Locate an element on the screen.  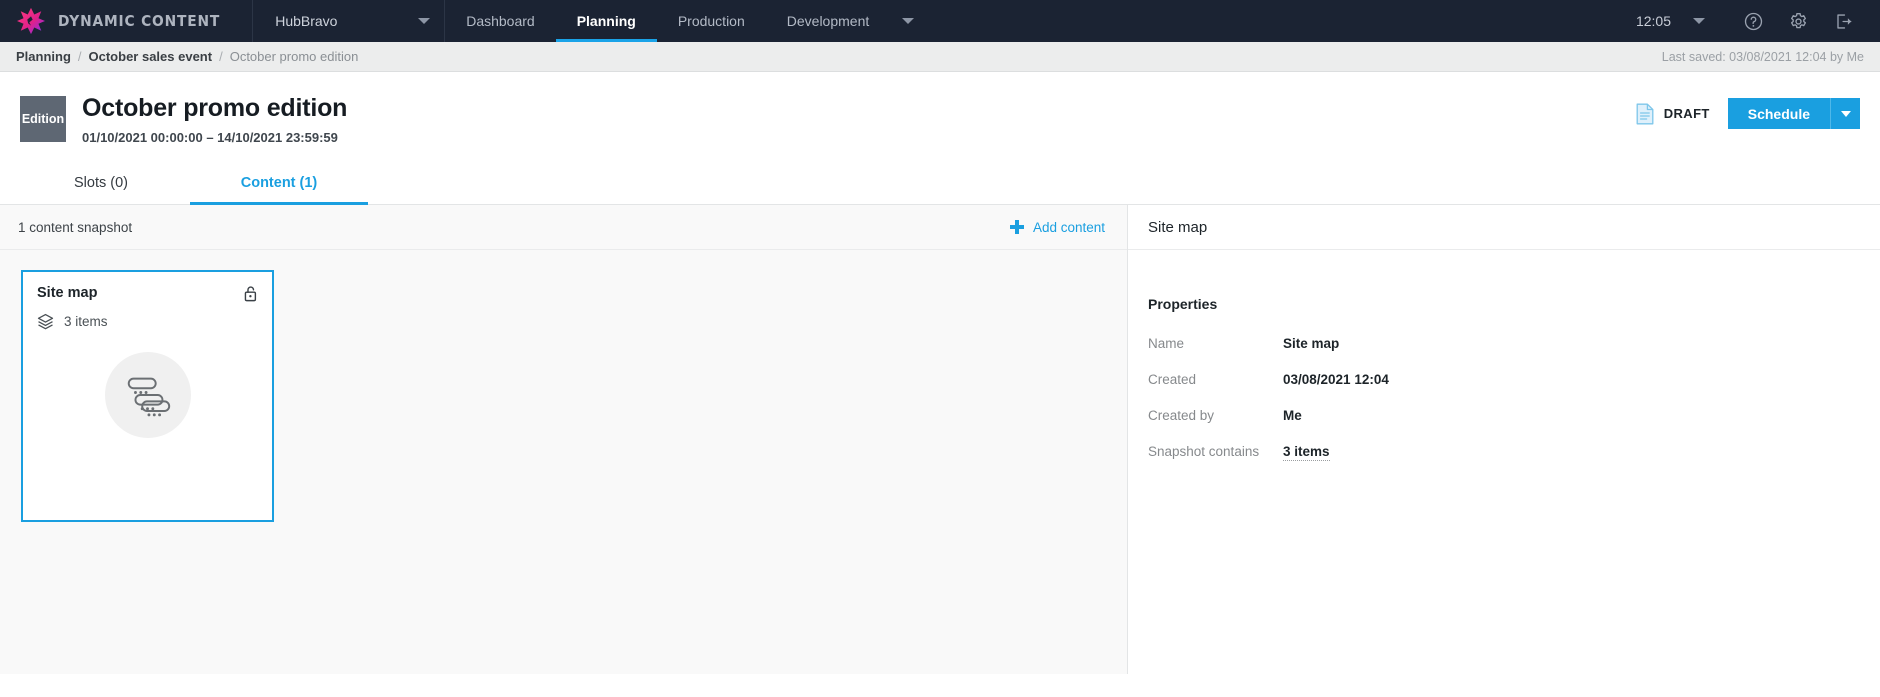
property-value: 03/08/2021 12:04 is located at coordinates (1336, 379).